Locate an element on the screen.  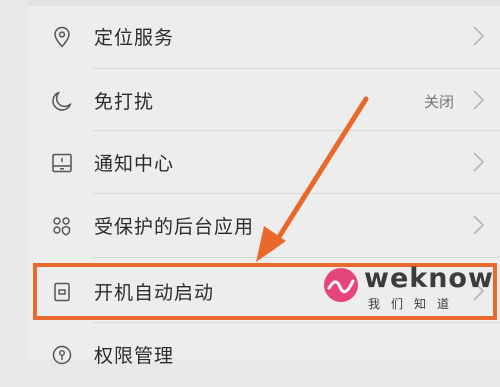
watermark-brand: weknow is located at coordinates (429, 278).